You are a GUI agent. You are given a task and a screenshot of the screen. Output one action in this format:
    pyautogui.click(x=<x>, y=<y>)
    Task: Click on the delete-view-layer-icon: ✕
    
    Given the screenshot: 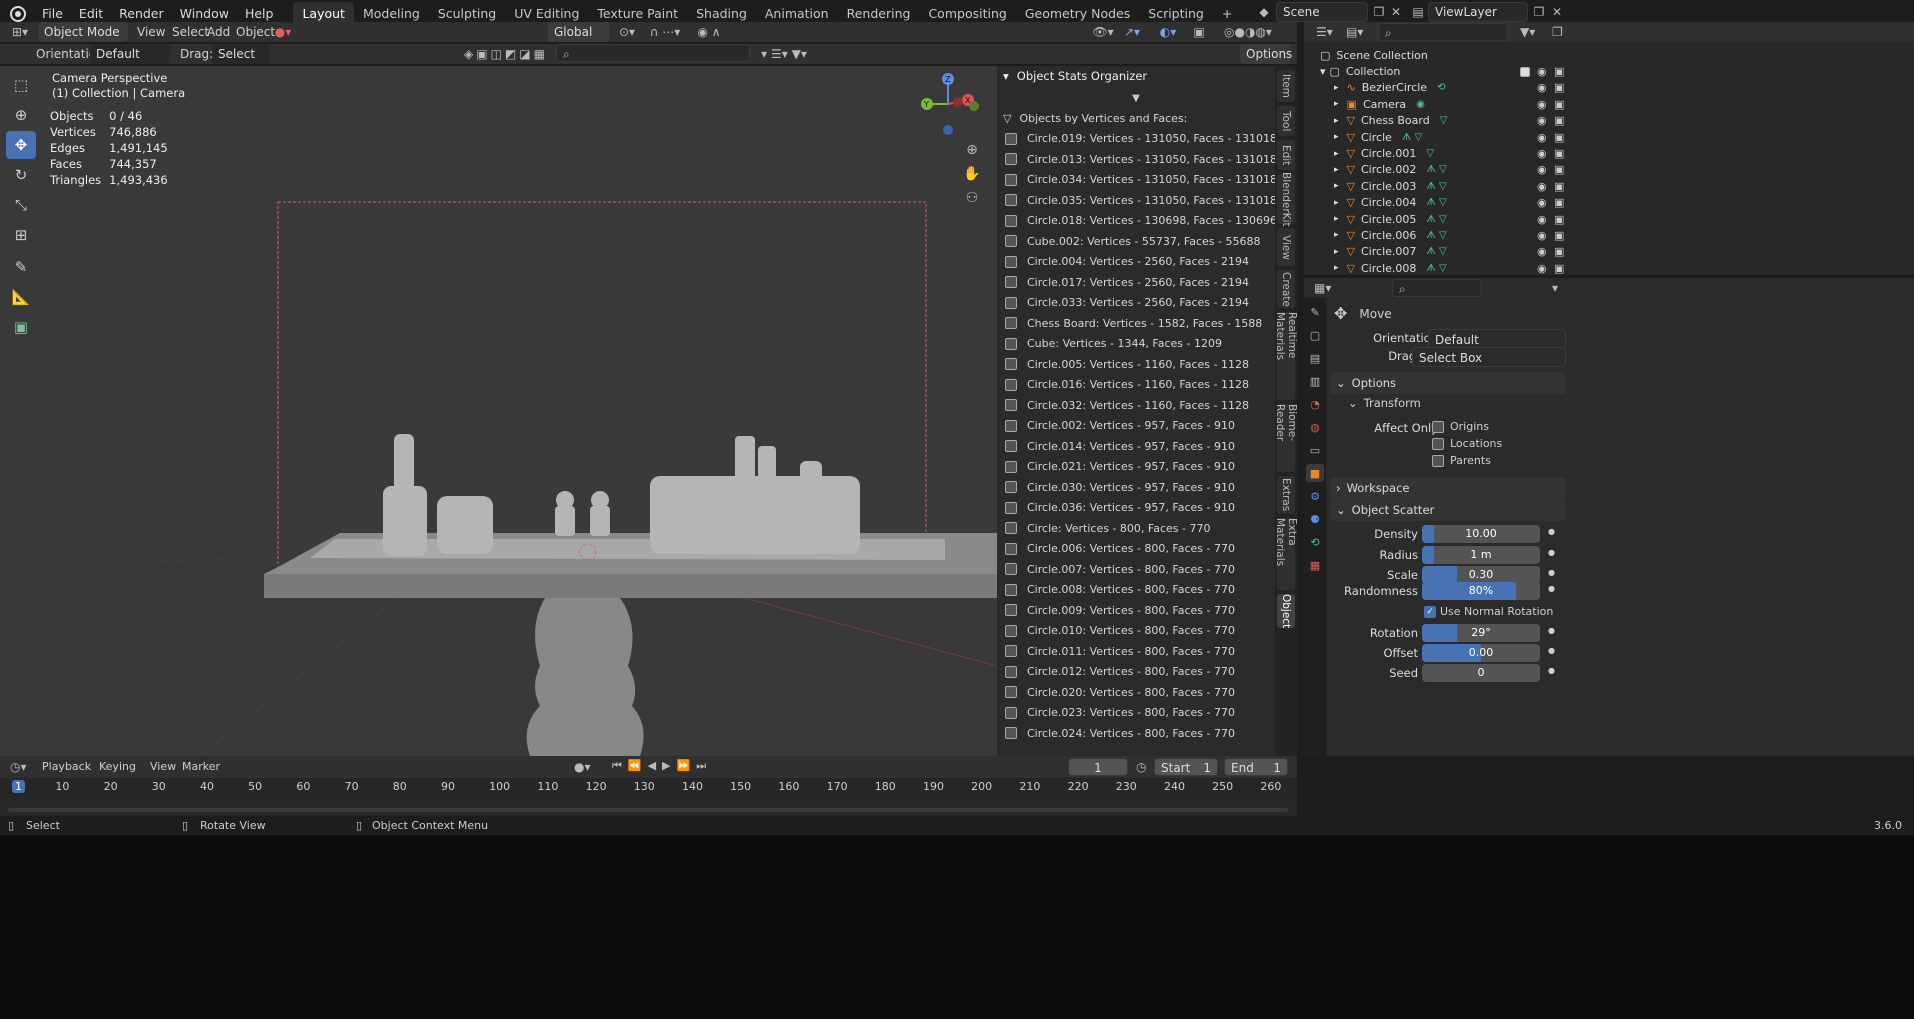 What is the action you would take?
    pyautogui.click(x=1557, y=12)
    